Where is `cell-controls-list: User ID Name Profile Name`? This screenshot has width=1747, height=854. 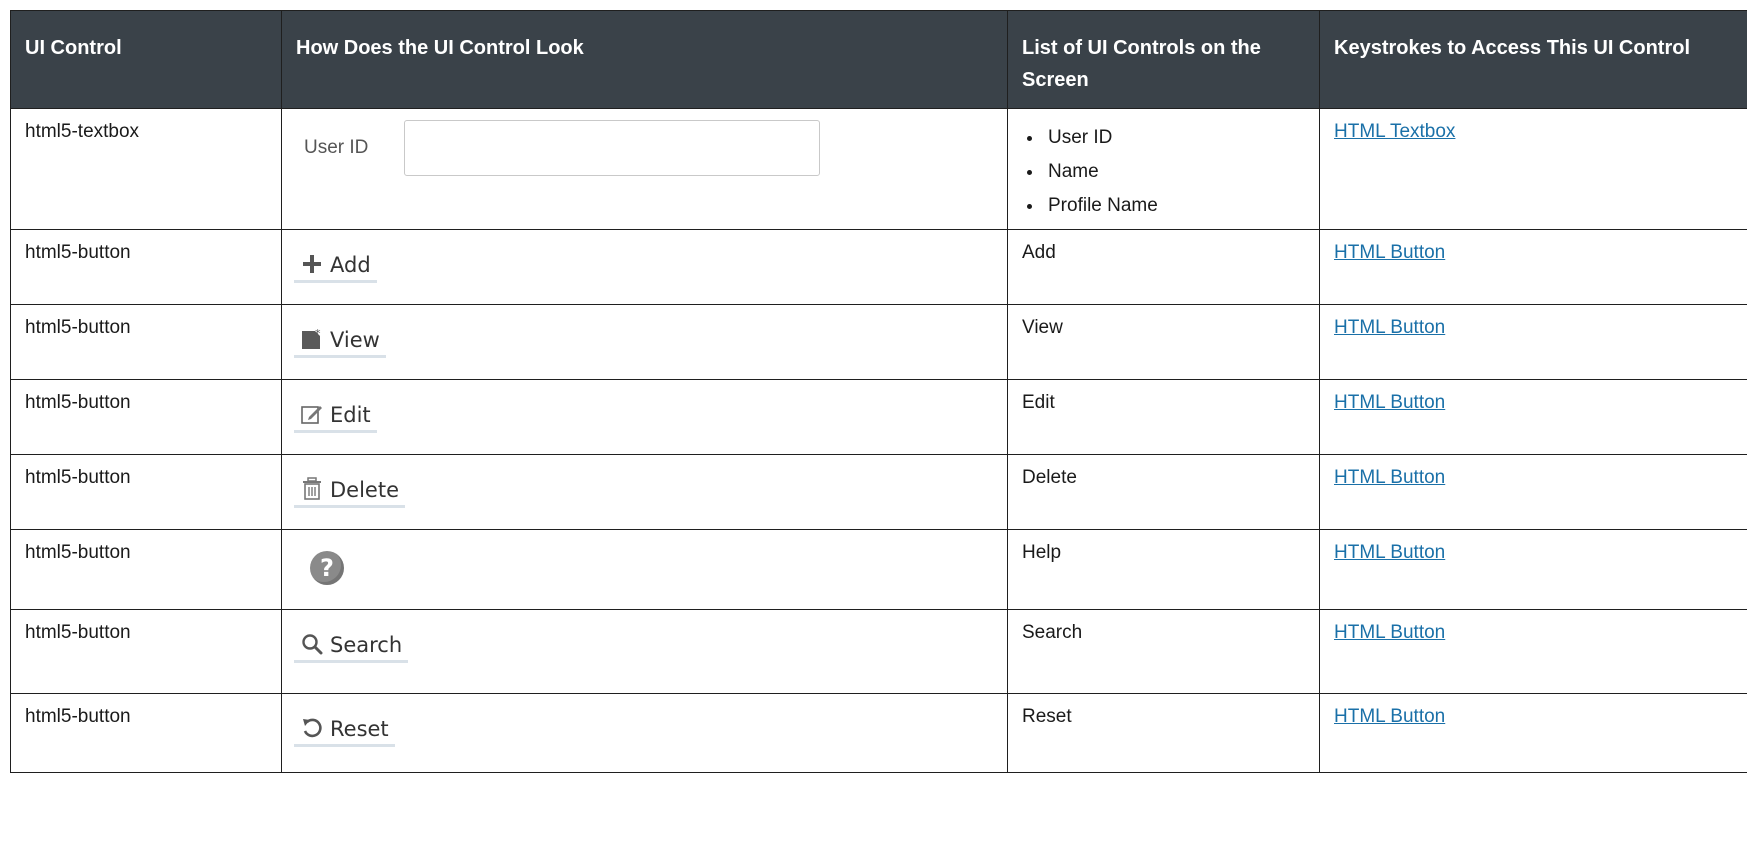 cell-controls-list: User ID Name Profile Name is located at coordinates (1163, 169).